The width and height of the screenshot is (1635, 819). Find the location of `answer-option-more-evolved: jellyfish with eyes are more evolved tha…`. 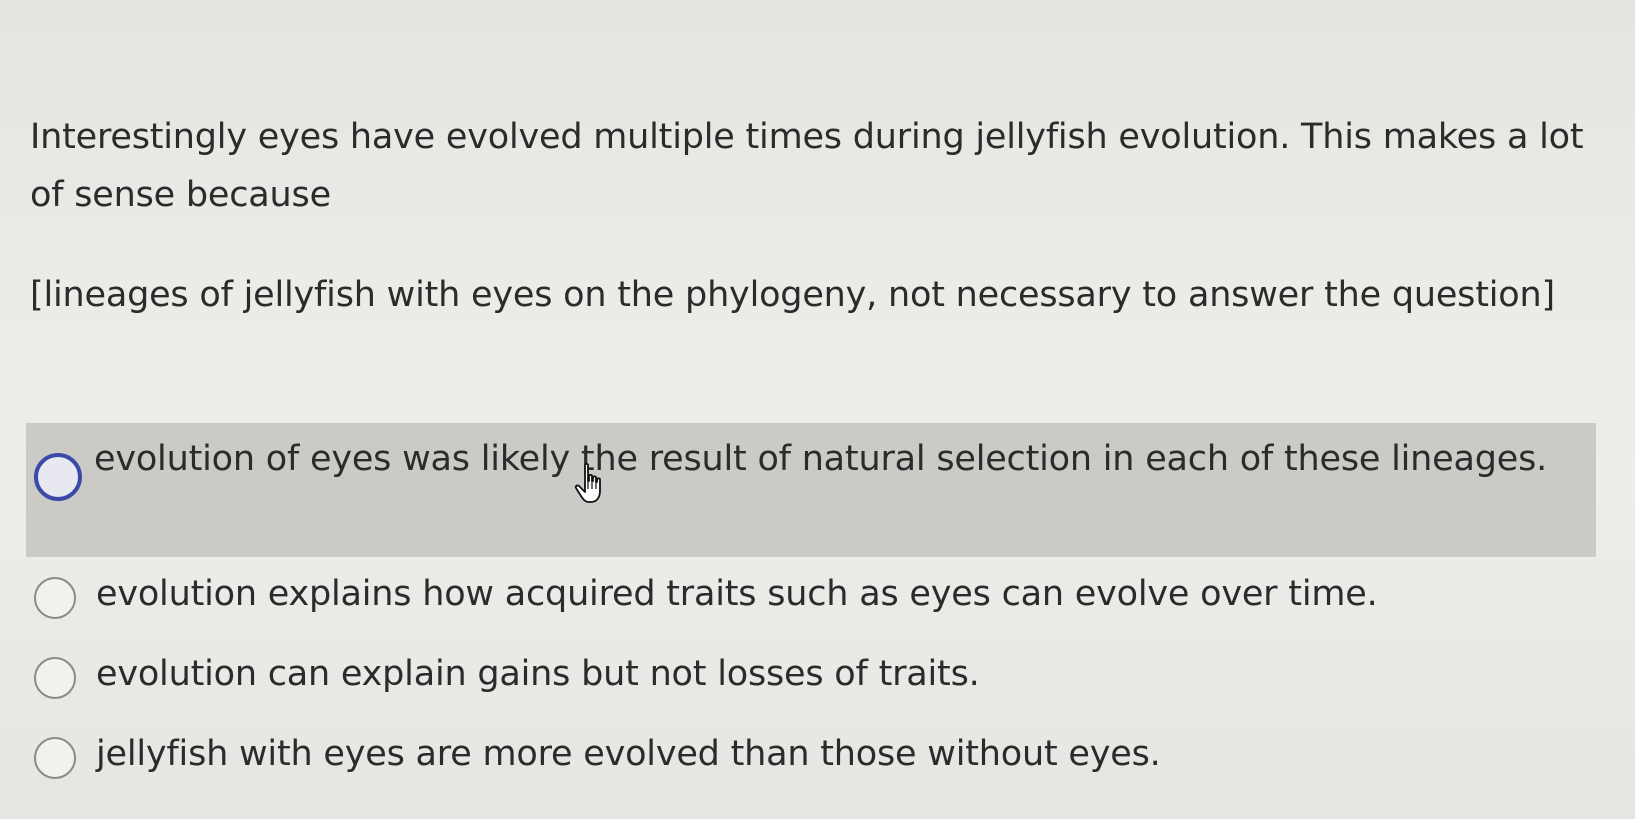

answer-option-more-evolved: jellyfish with eyes are more evolved tha… is located at coordinates (811, 757).